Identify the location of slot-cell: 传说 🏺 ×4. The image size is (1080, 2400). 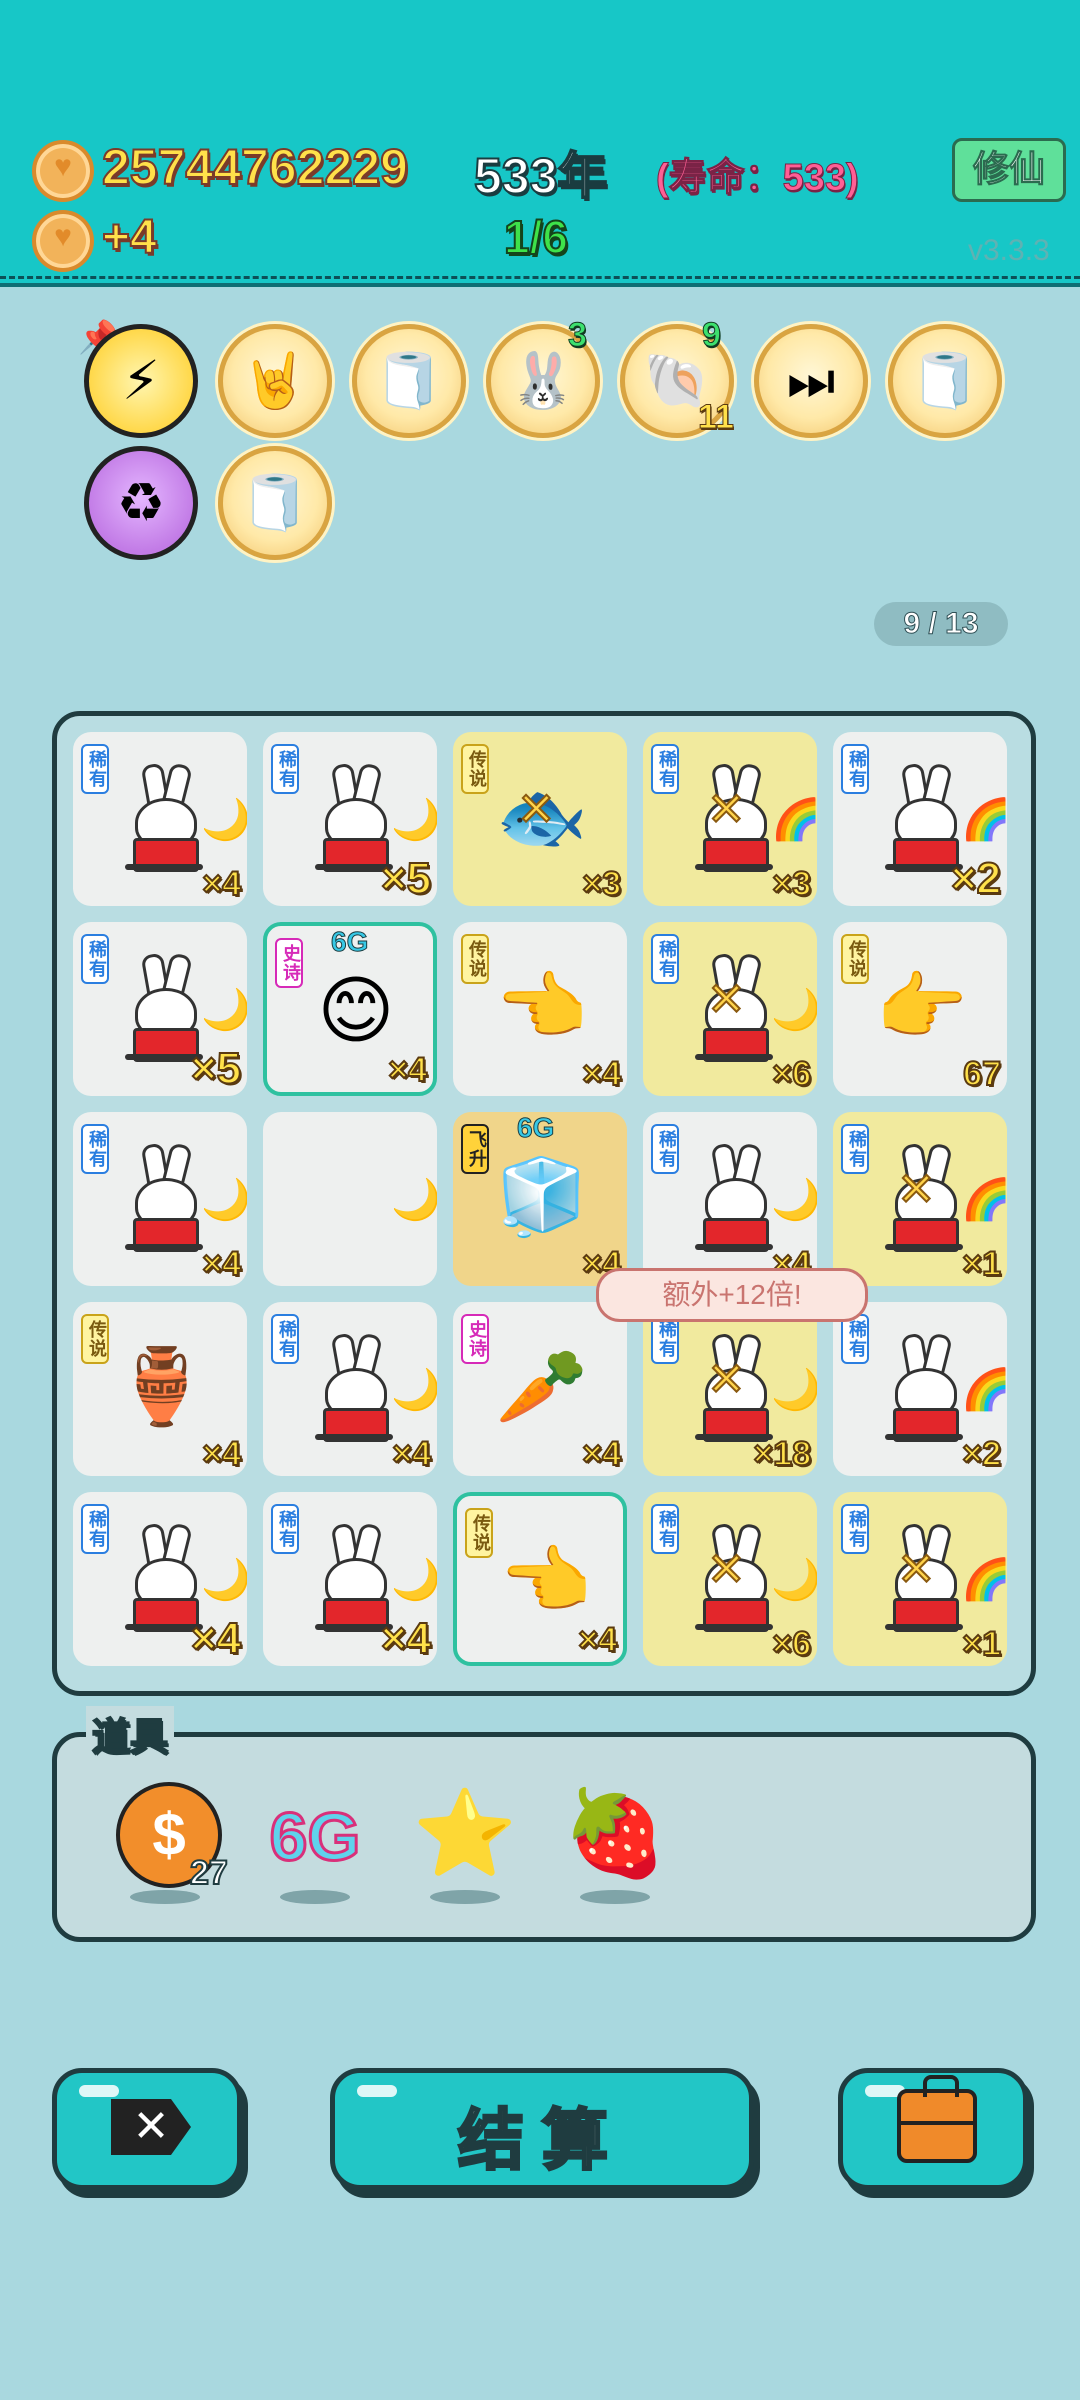
(160, 1389).